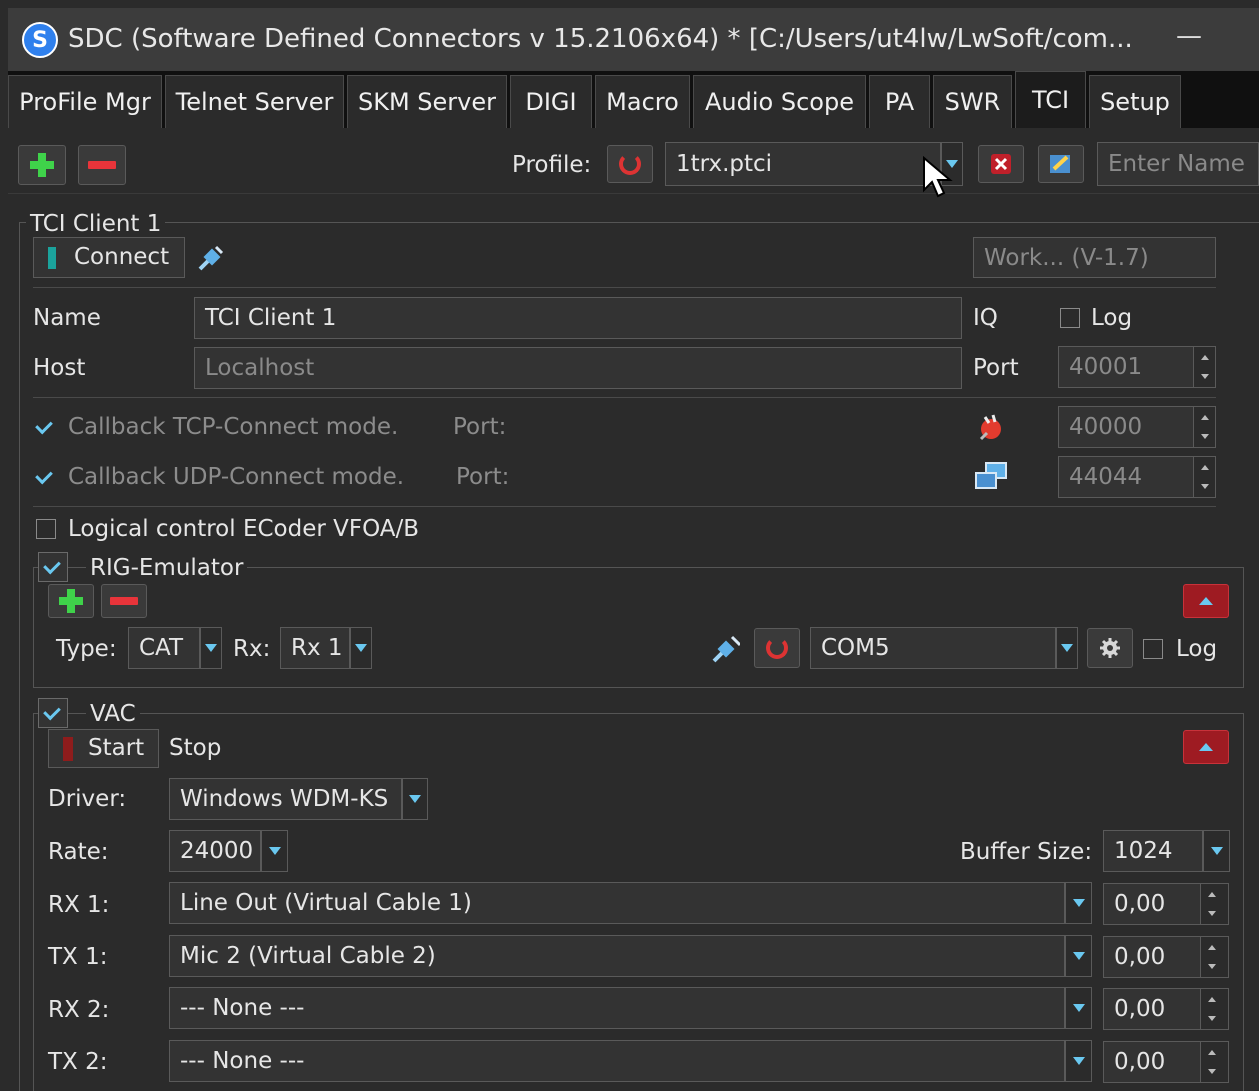 The width and height of the screenshot is (1259, 1091). I want to click on tx2-device-select: --- None ---, so click(617, 1061).